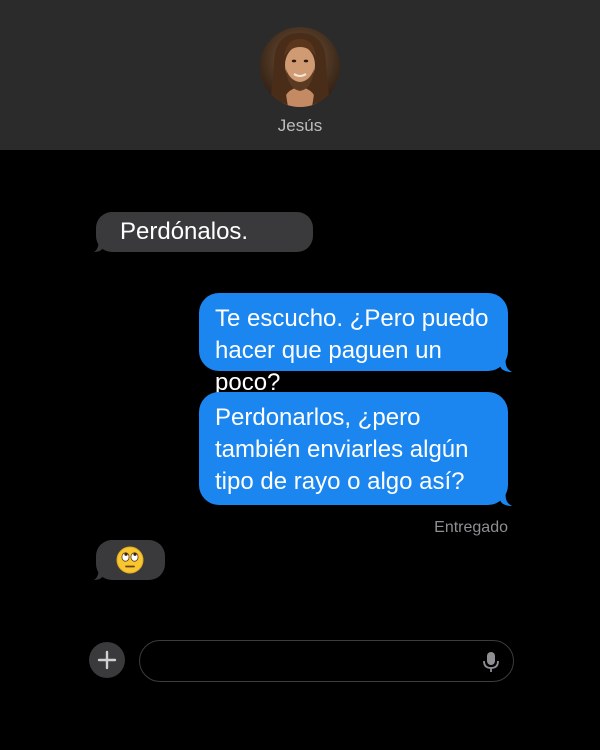  I want to click on add-attachment-button, so click(107, 660).